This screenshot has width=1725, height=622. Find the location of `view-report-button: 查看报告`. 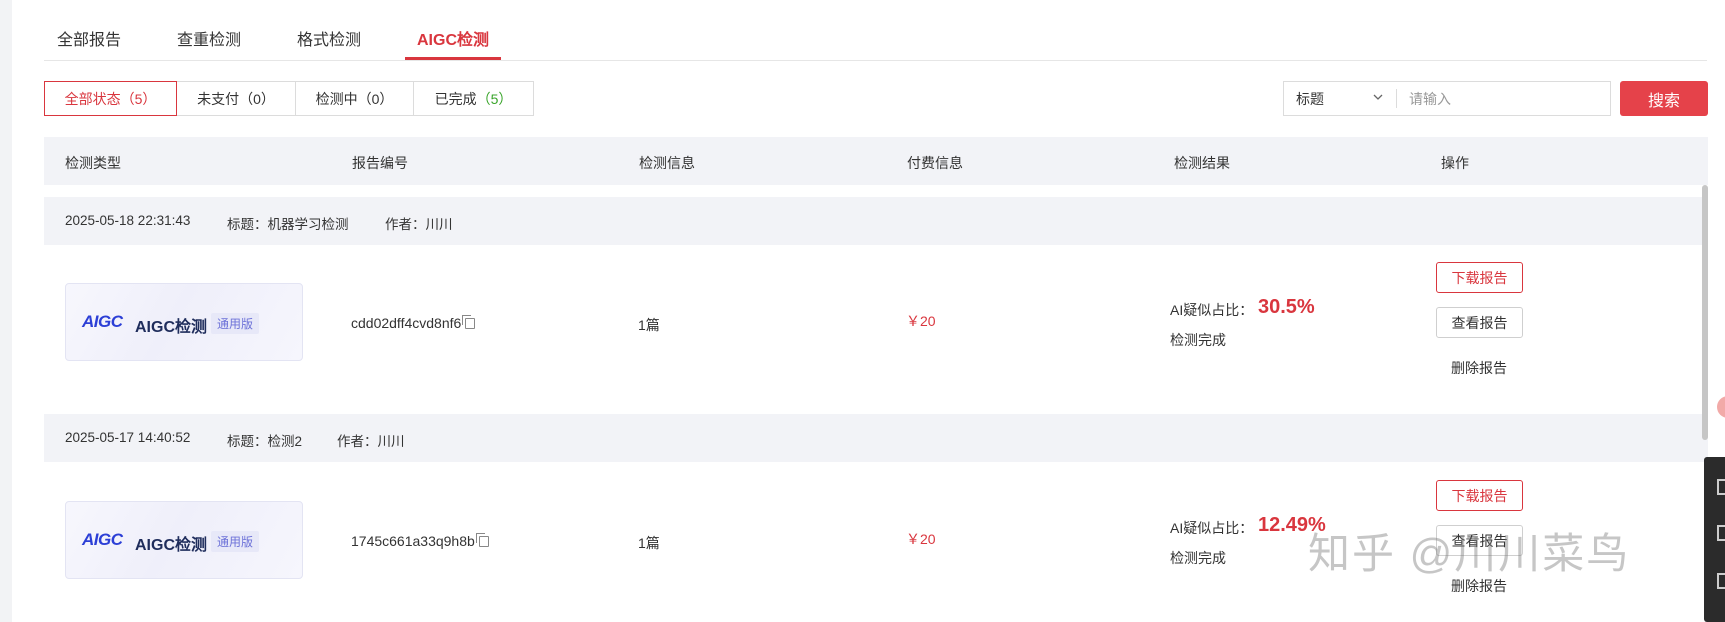

view-report-button: 查看报告 is located at coordinates (1479, 322).